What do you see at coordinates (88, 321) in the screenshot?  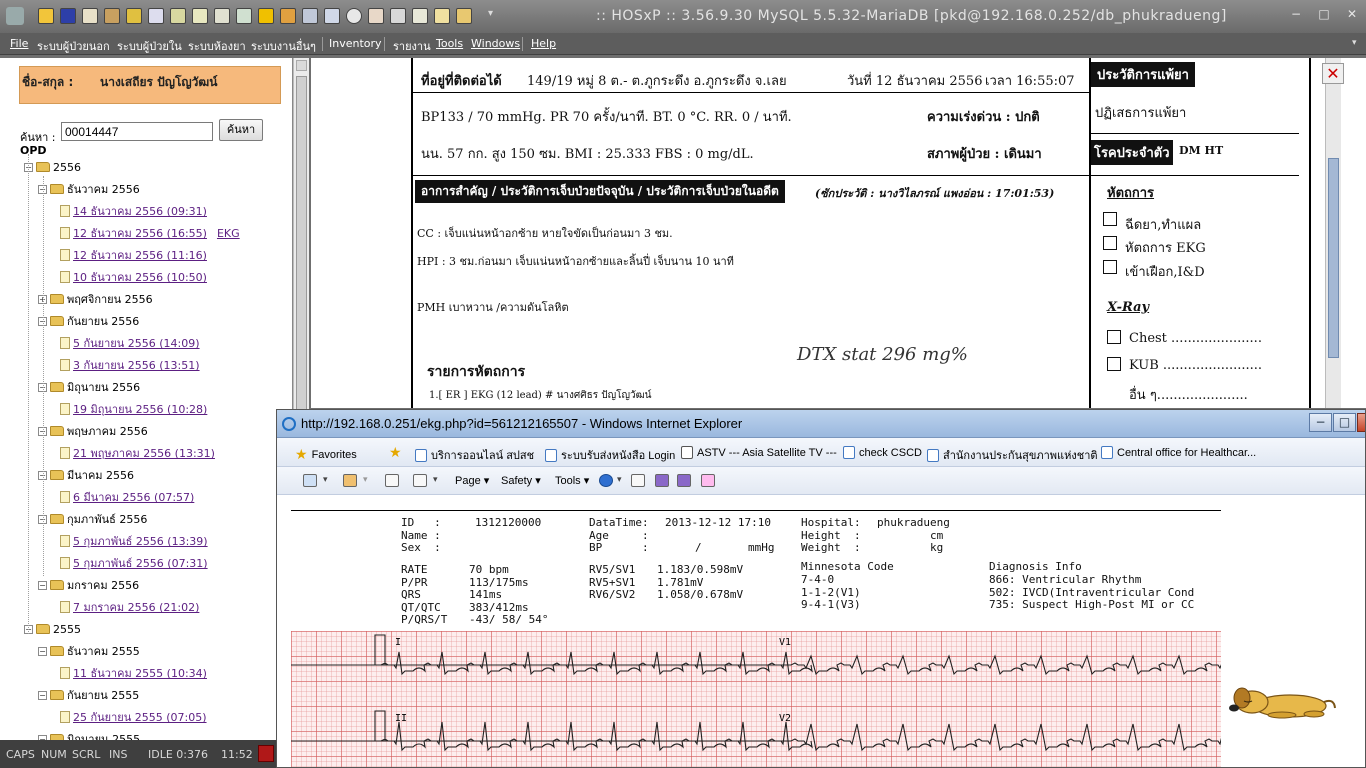 I see `tree-month-node: − กันยายน 2556` at bounding box center [88, 321].